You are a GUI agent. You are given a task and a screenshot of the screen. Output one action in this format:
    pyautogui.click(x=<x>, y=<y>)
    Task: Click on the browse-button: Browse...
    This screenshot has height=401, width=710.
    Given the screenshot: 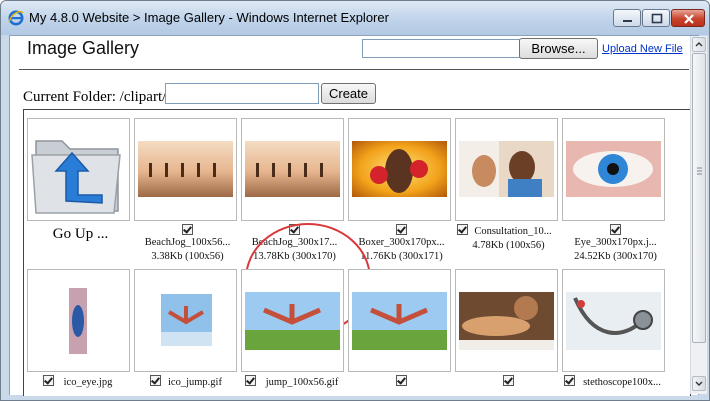 What is the action you would take?
    pyautogui.click(x=558, y=48)
    